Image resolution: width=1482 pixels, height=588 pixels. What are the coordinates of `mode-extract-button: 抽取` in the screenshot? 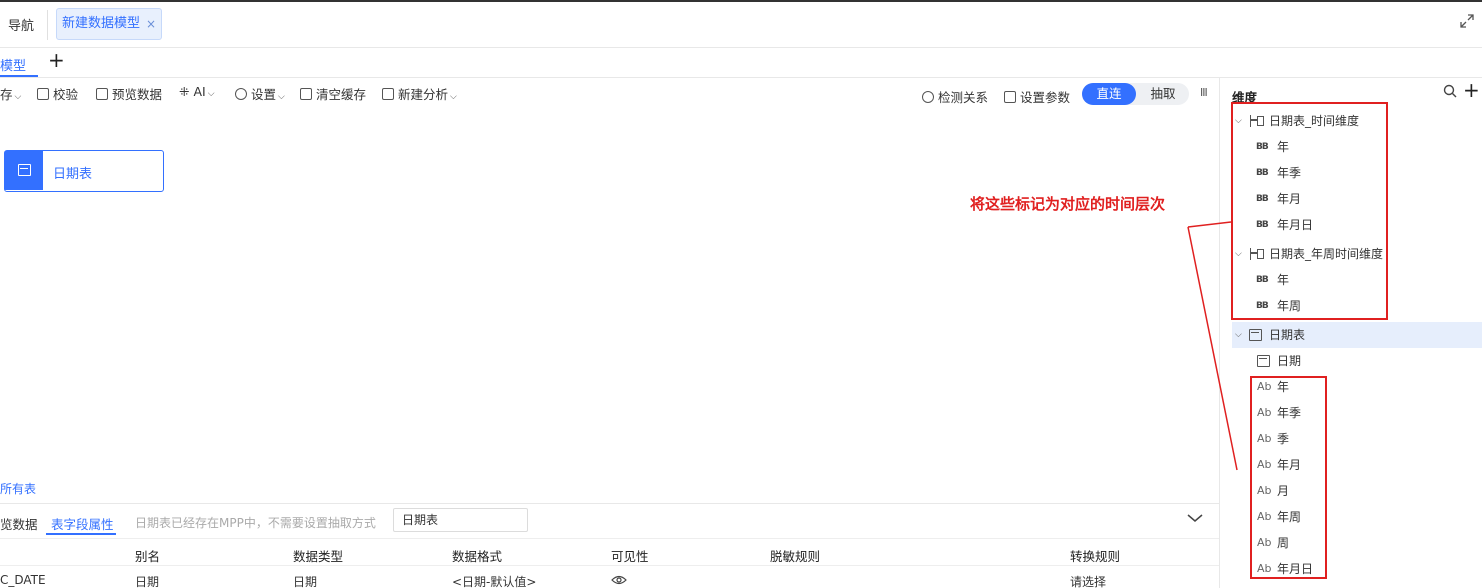 It's located at (1163, 94).